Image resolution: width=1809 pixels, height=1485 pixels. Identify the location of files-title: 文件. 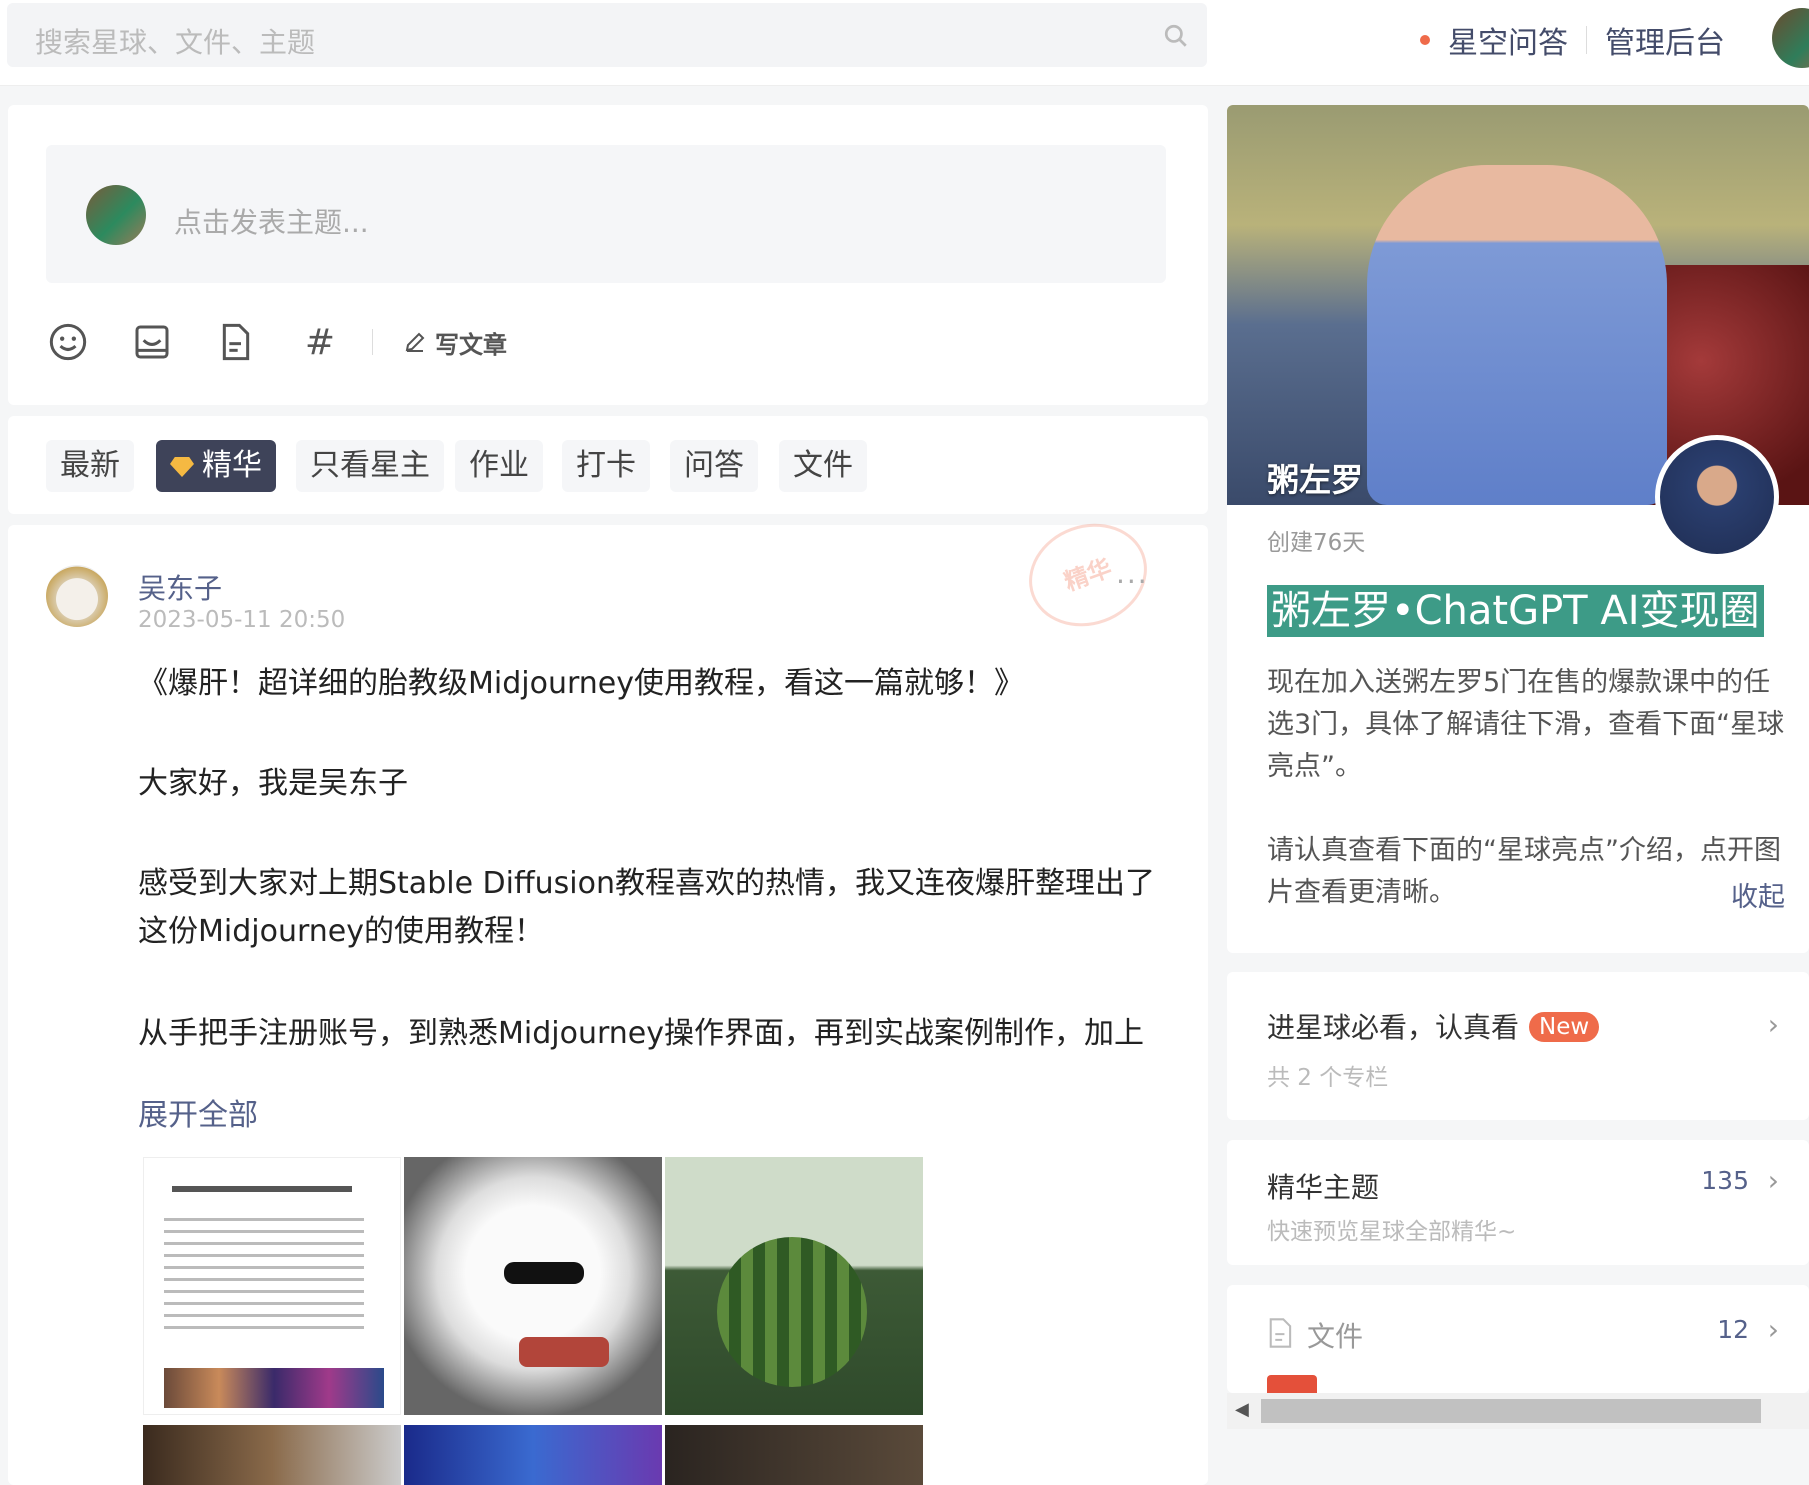
(1335, 1336).